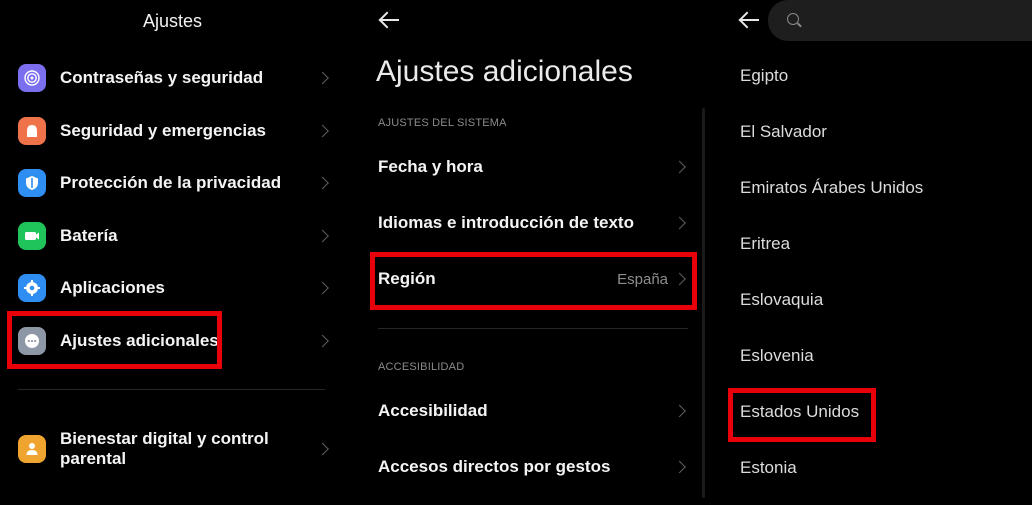 The height and width of the screenshot is (505, 1032). Describe the element at coordinates (870, 468) in the screenshot. I see `country-item: Estonia` at that location.